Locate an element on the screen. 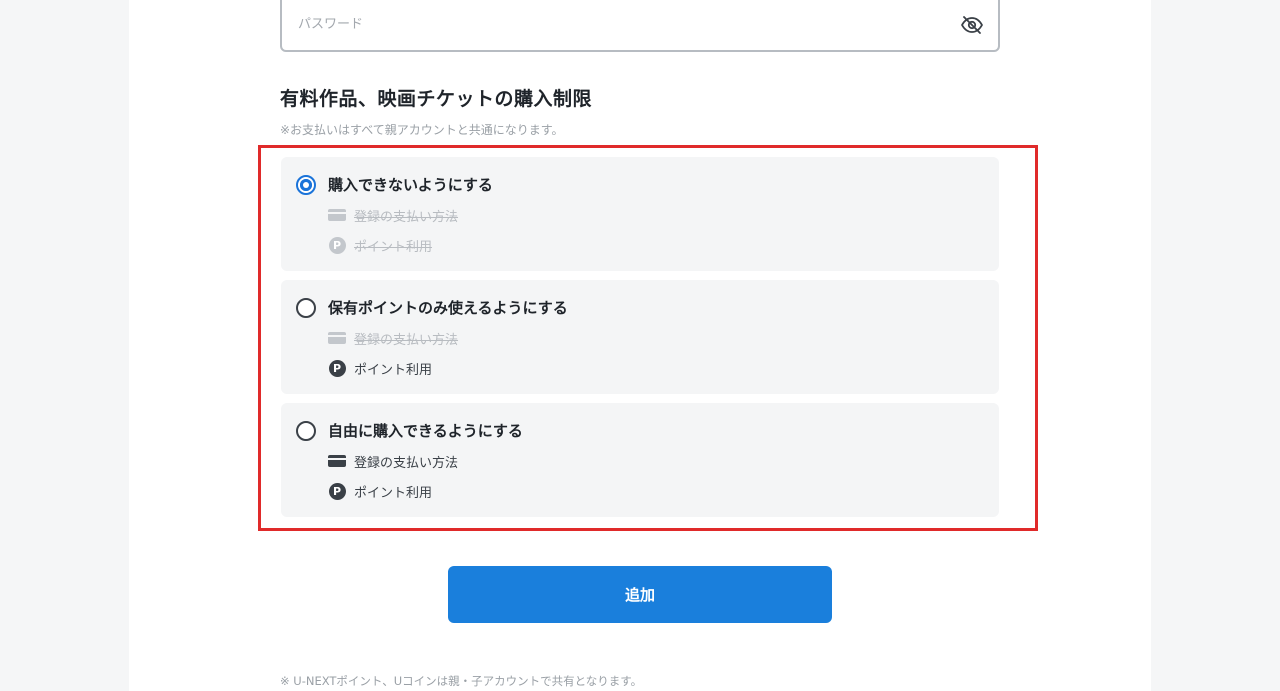  option-no-purchase: 購入できないようにする 登録の支払い方法 P ポイント利用 is located at coordinates (640, 214).